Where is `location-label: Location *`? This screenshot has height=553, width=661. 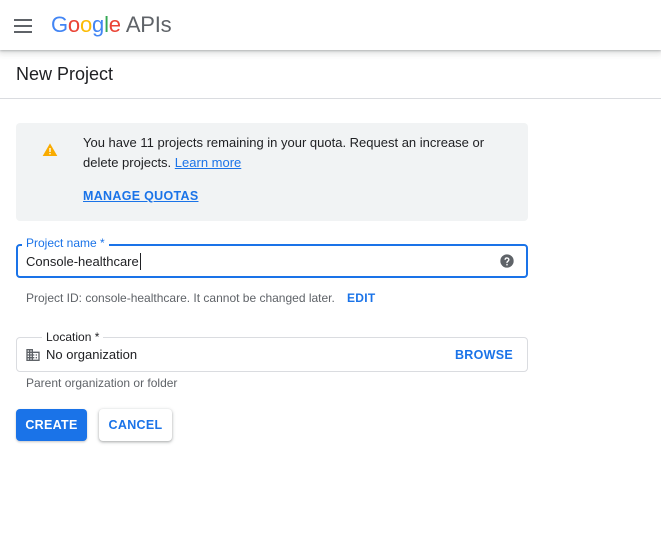
location-label: Location * is located at coordinates (73, 337).